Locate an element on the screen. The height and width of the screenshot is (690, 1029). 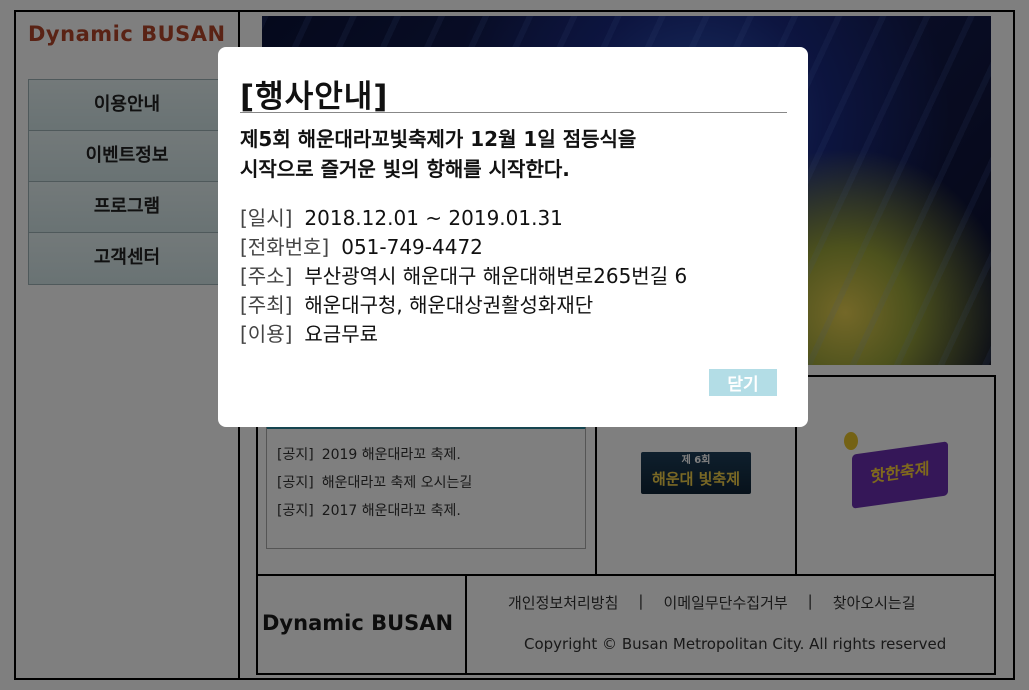
info-row-fee: [이용] 요금무료 is located at coordinates (463, 334).